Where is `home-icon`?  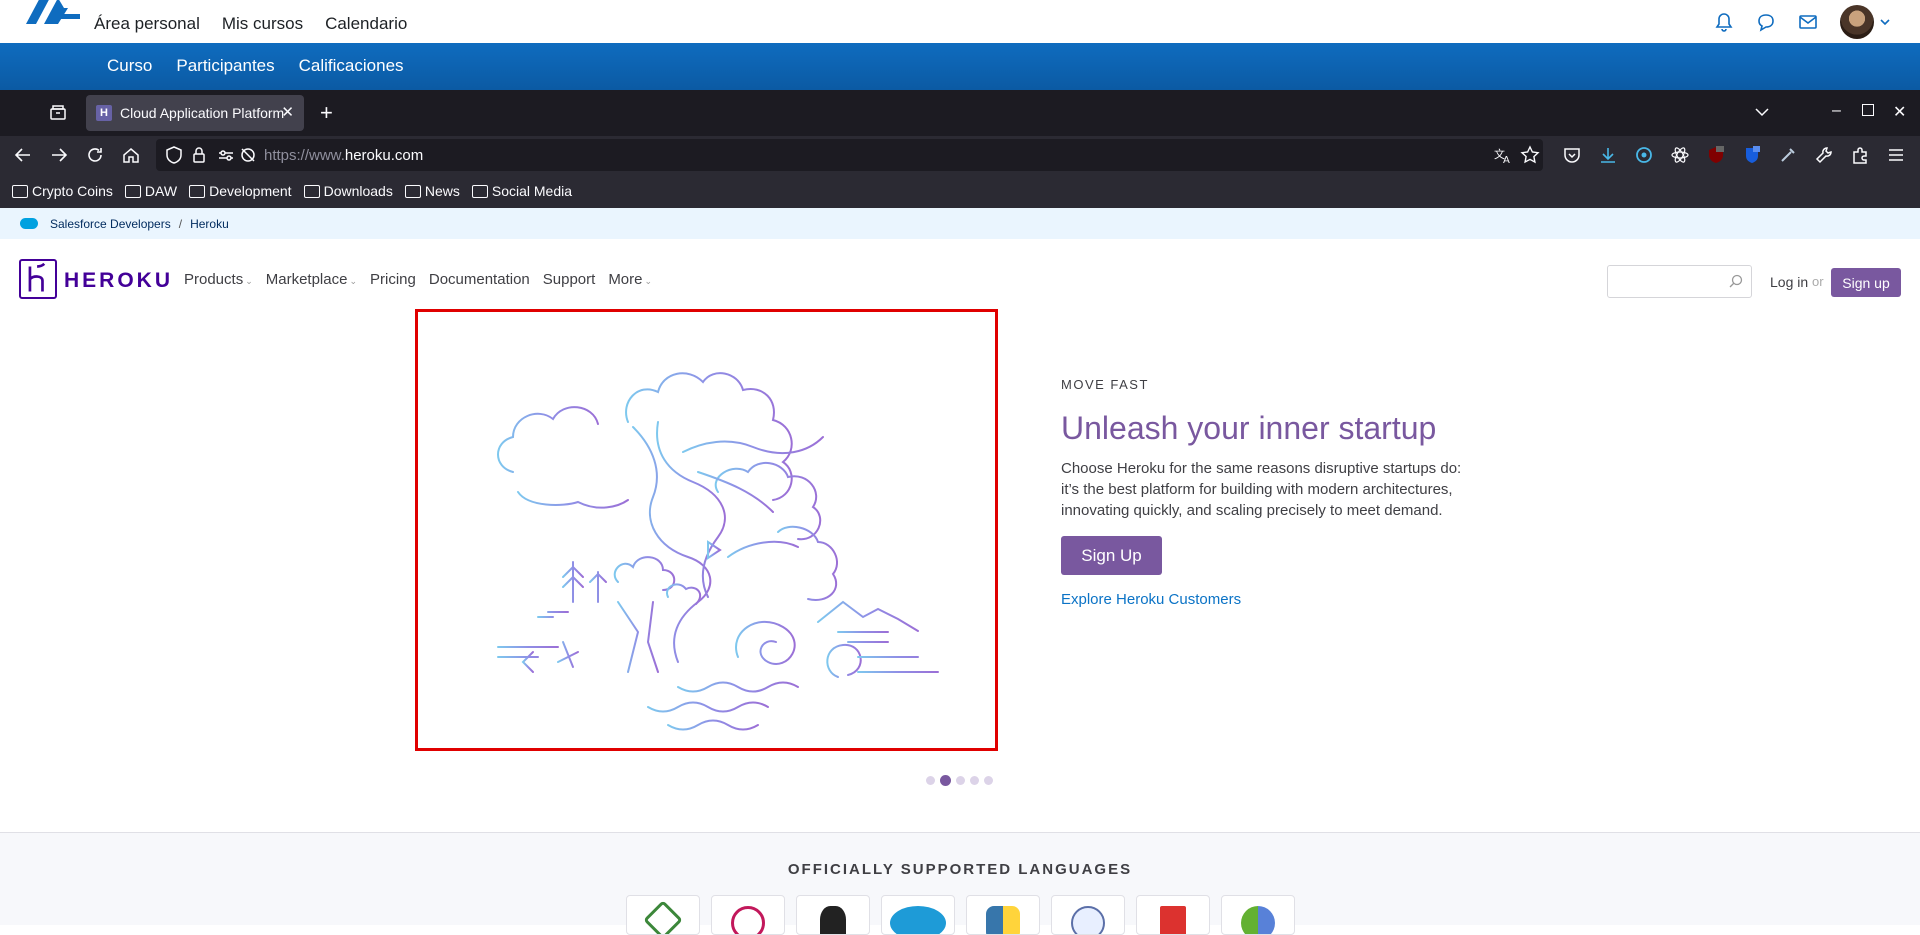
home-icon is located at coordinates (131, 155).